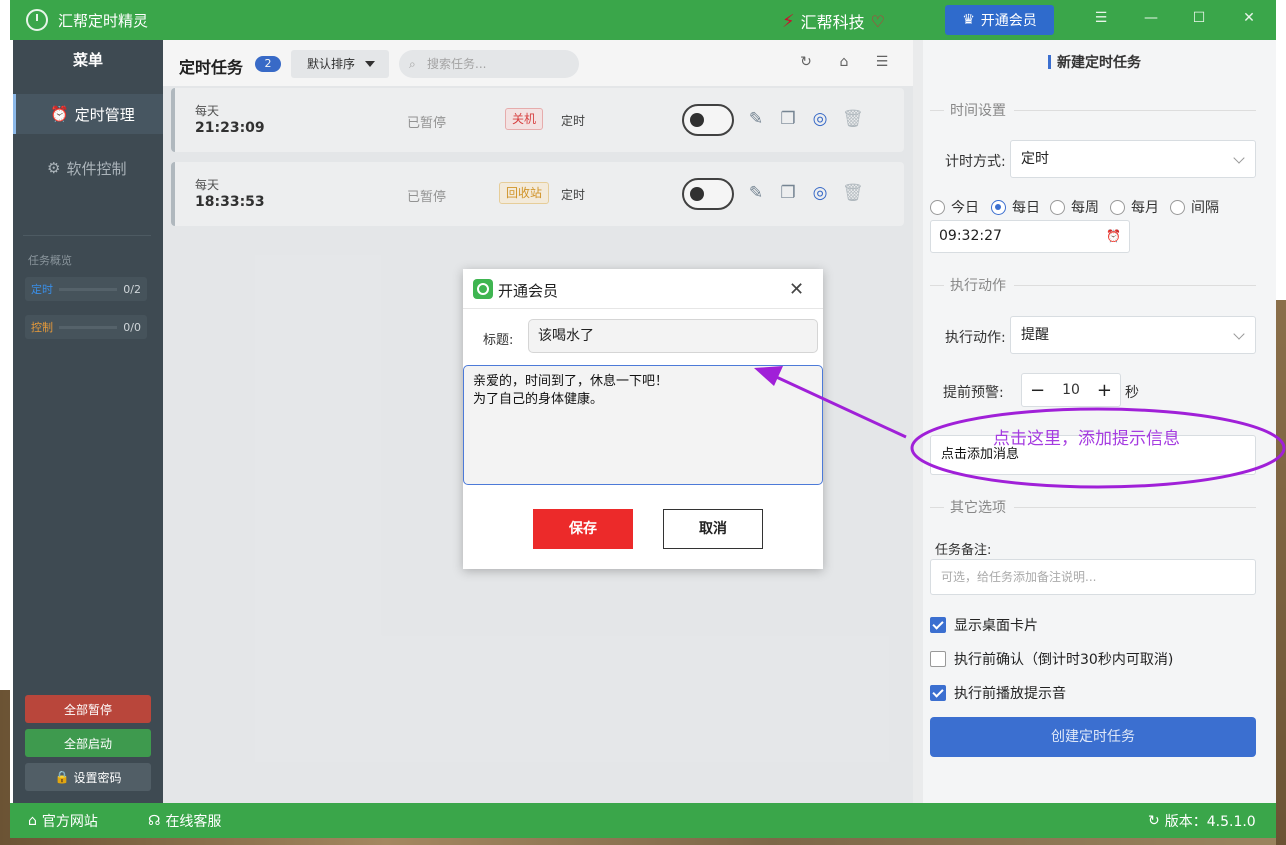  I want to click on radio-label: 每周, so click(1085, 208).